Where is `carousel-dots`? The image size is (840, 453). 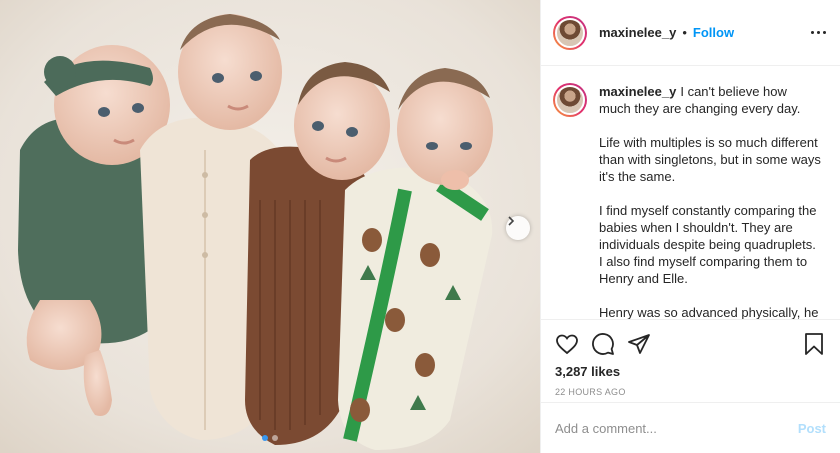
carousel-dots is located at coordinates (270, 438).